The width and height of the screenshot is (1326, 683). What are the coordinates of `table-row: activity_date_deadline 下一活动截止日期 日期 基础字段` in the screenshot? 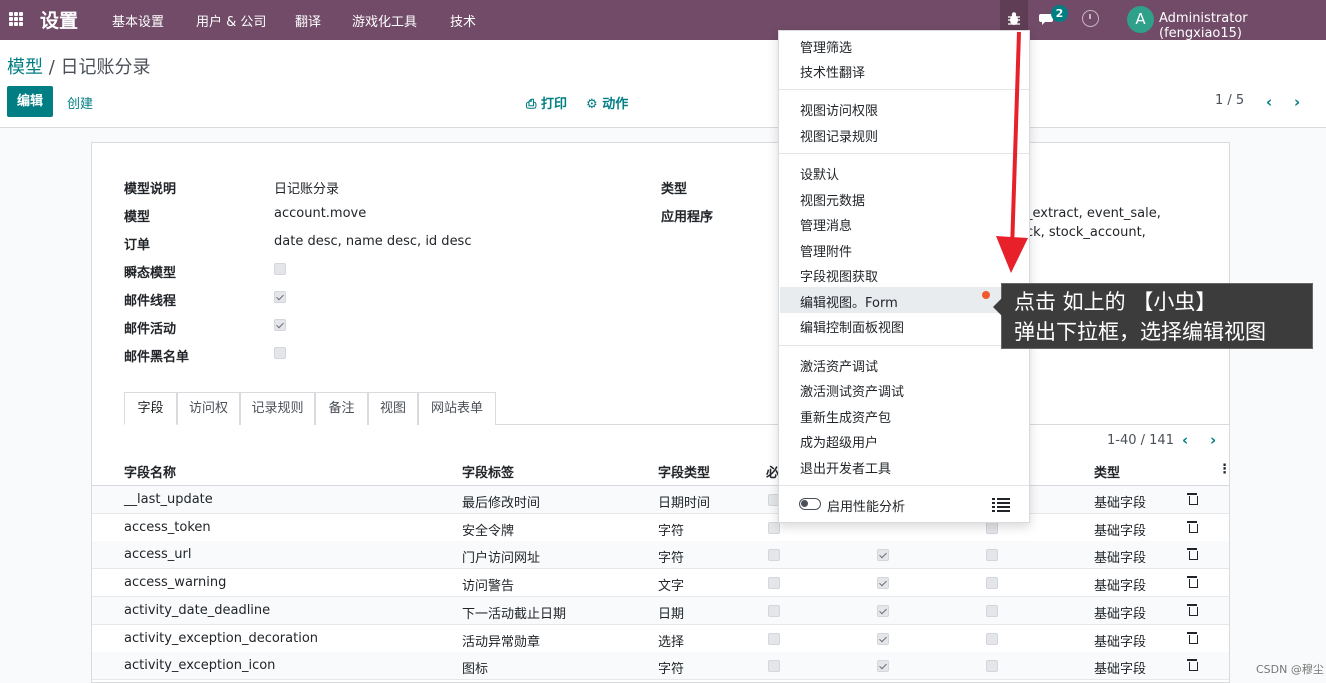 It's located at (660, 610).